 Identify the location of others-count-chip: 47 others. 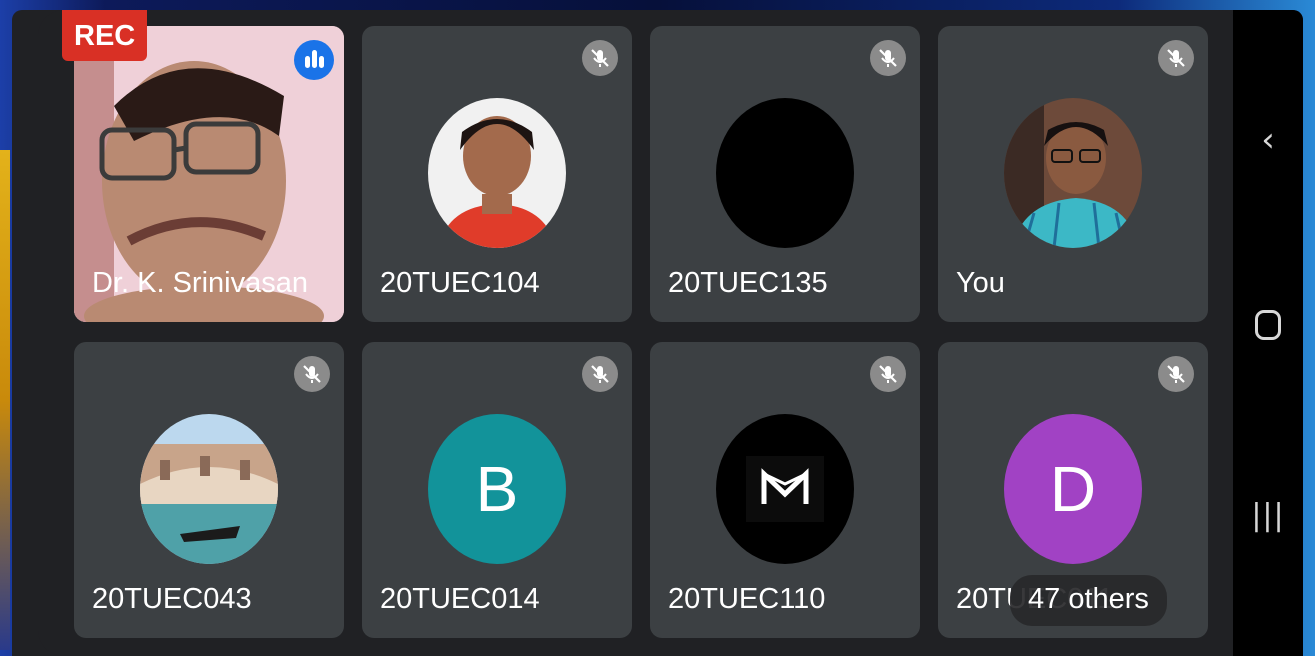
(1088, 600).